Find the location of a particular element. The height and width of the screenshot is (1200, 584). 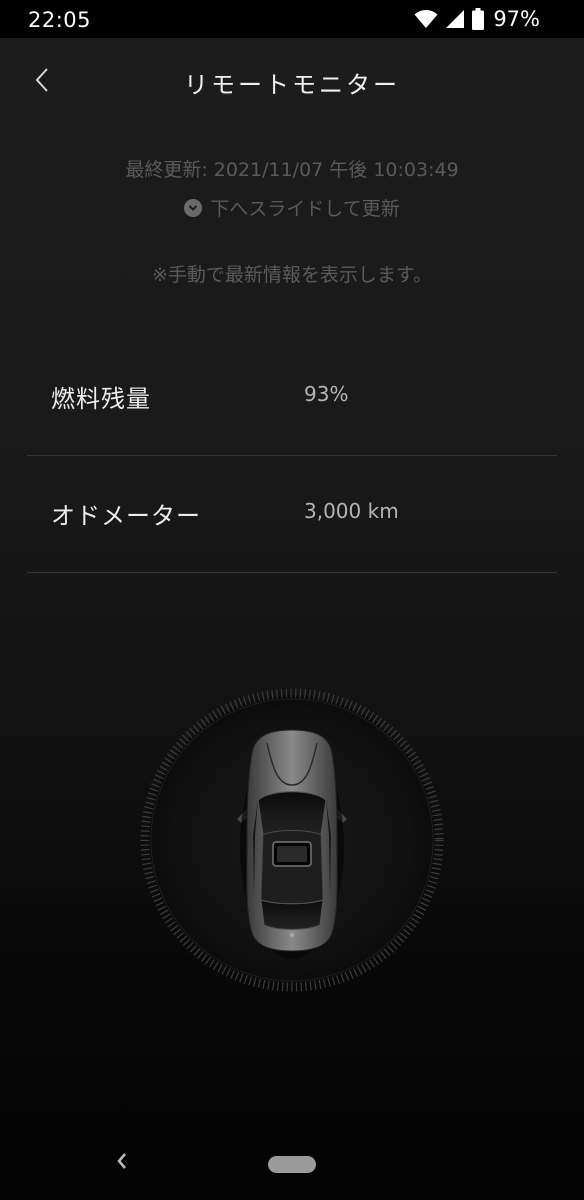

page-title: リモートモニター is located at coordinates (292, 85).